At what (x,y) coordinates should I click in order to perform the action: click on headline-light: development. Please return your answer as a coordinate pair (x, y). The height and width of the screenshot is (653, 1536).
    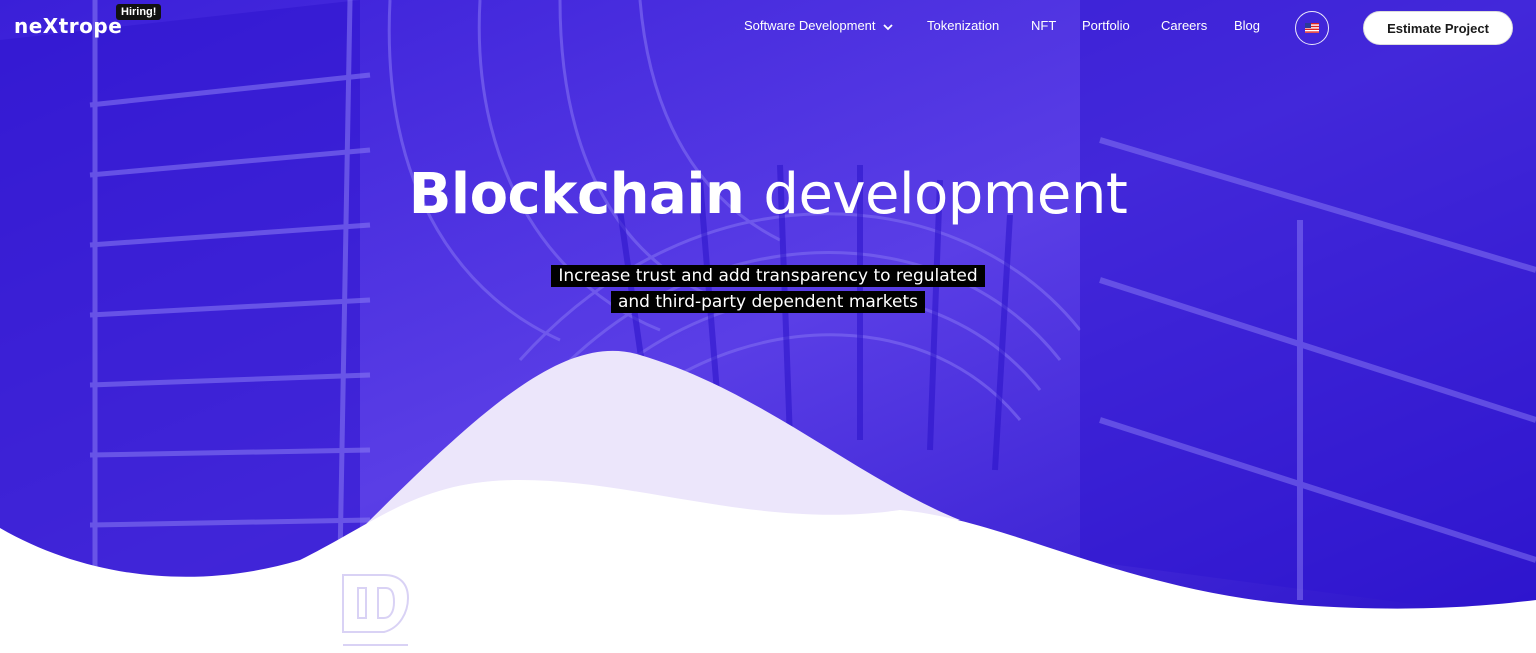
    Looking at the image, I should click on (945, 194).